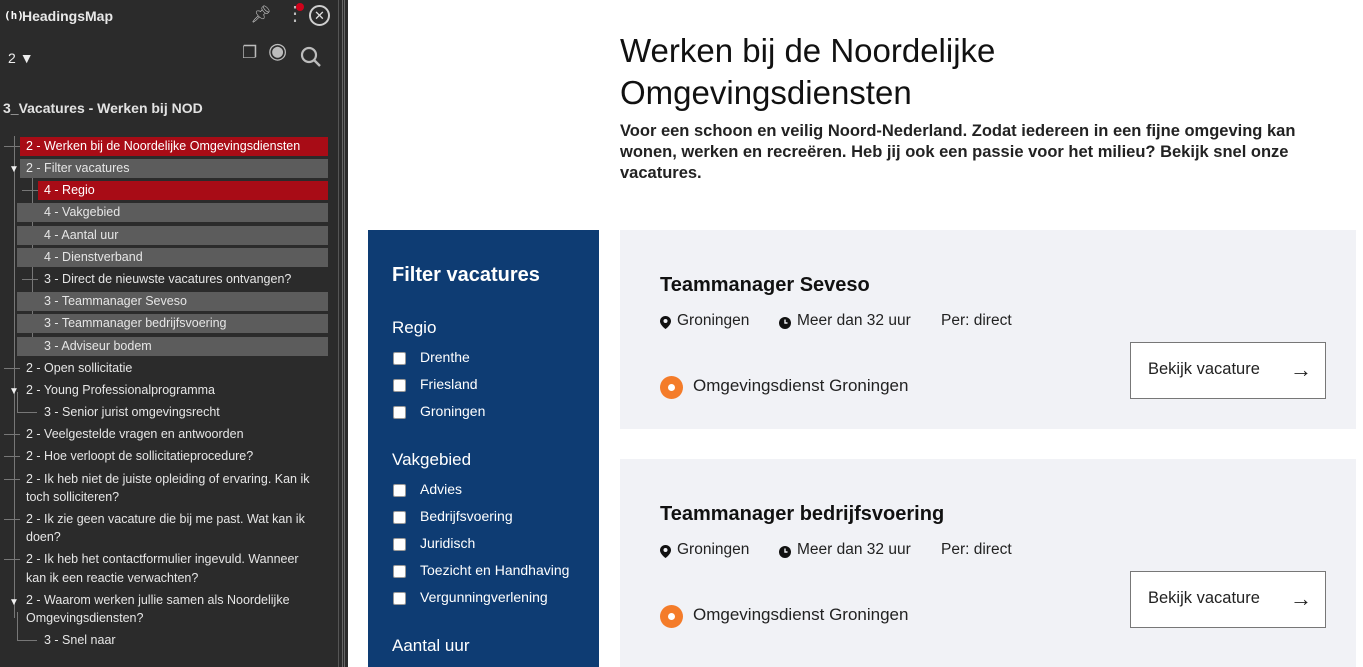  I want to click on page-title-line: Werken bij de Noordelijke, so click(808, 50).